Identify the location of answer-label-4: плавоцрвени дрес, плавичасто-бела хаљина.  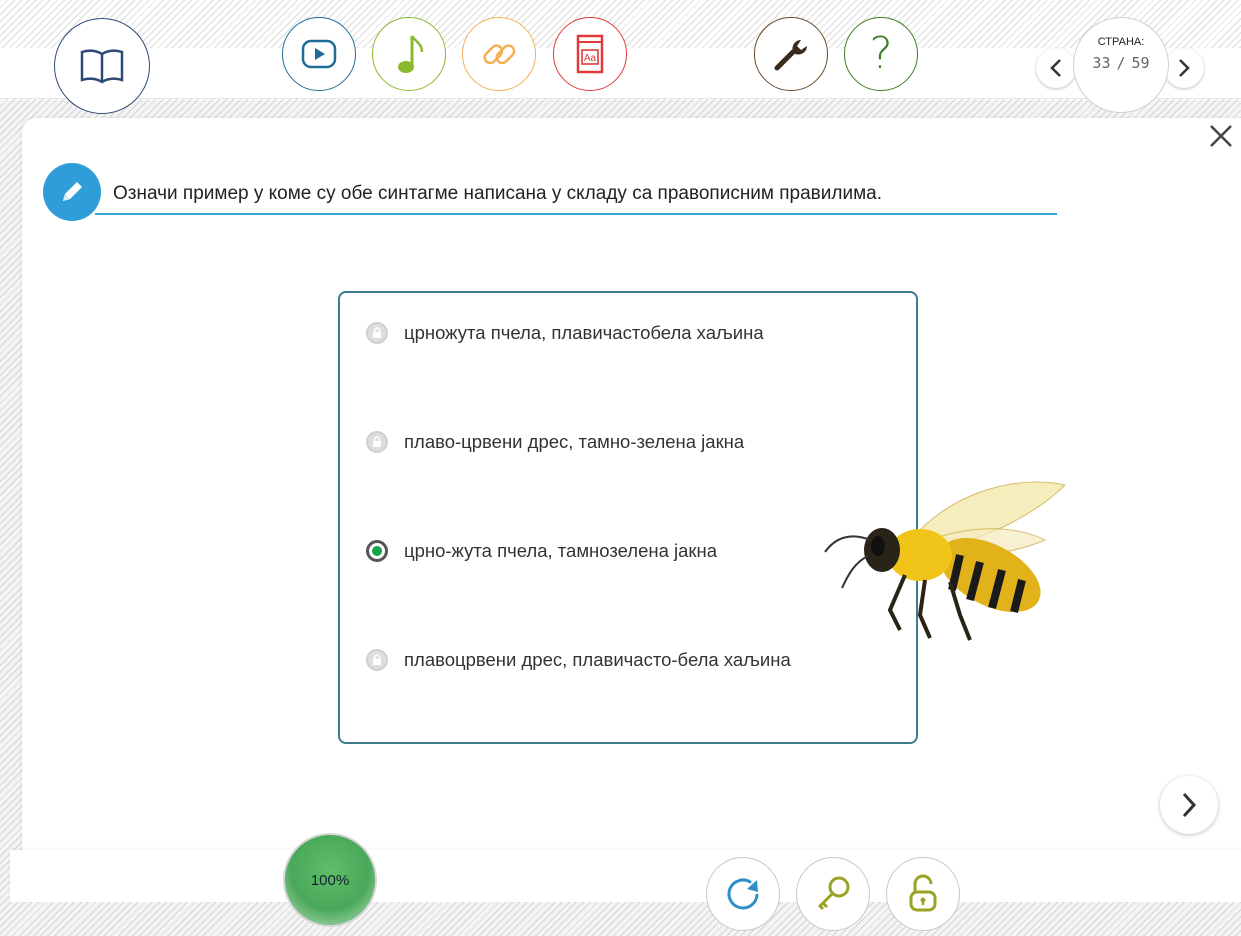
(597, 659).